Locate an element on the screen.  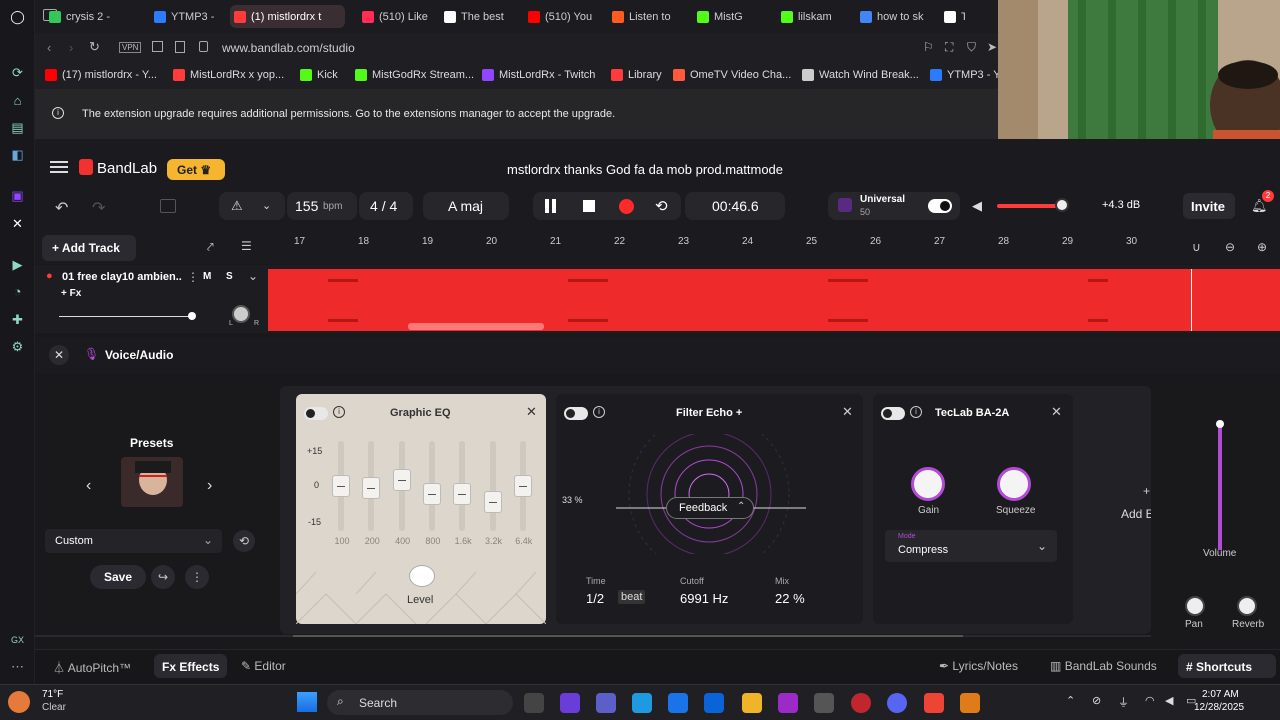
print-icon is located at coordinates (180, 47).